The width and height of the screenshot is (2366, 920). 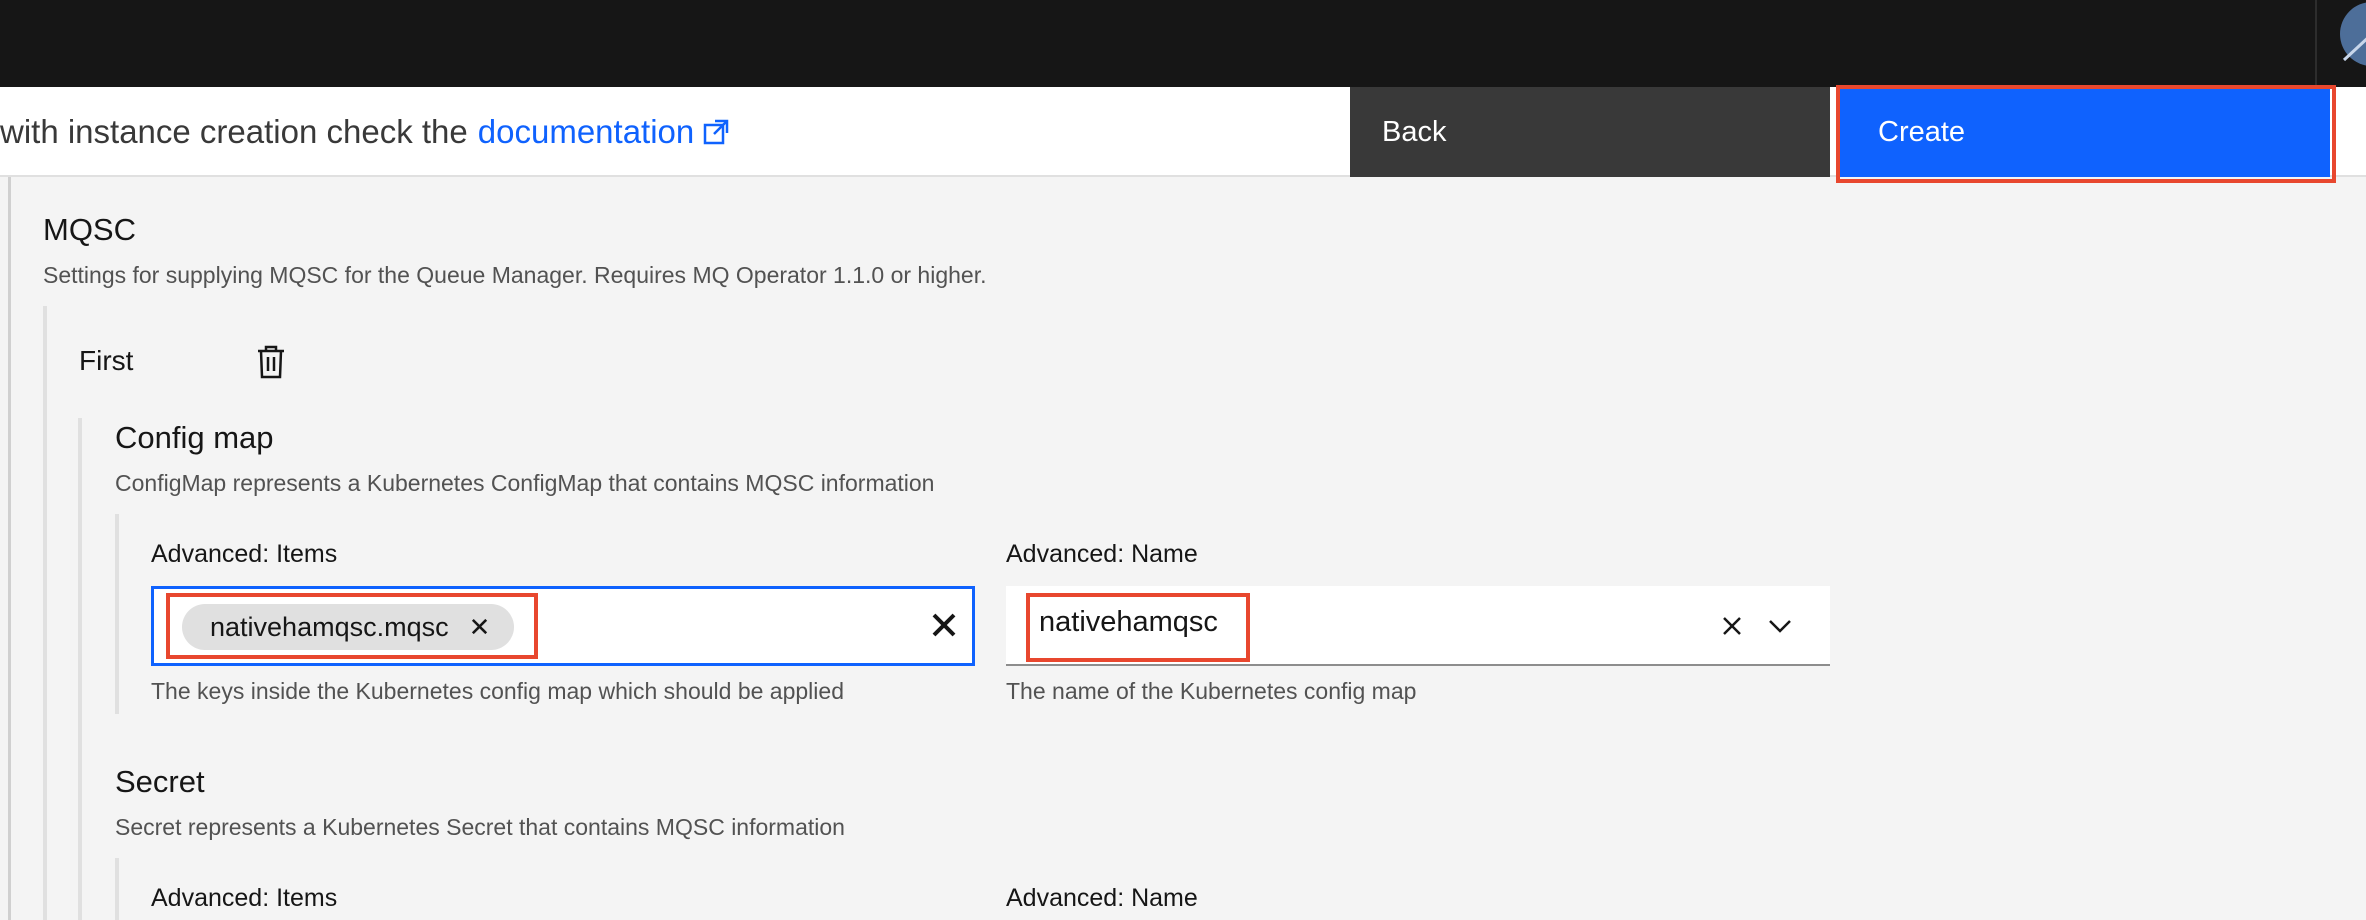 What do you see at coordinates (160, 781) in the screenshot?
I see `secret-title: Secret` at bounding box center [160, 781].